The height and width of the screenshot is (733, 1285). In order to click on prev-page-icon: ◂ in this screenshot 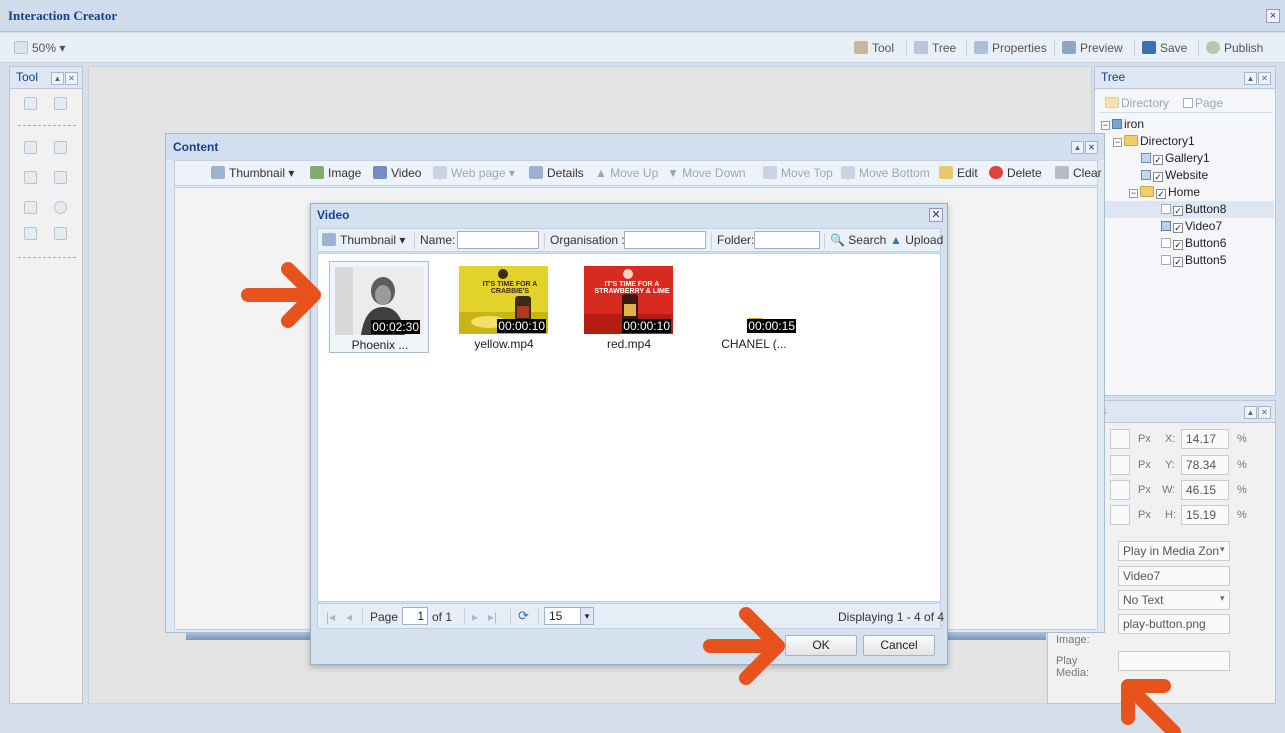, I will do `click(349, 617)`.